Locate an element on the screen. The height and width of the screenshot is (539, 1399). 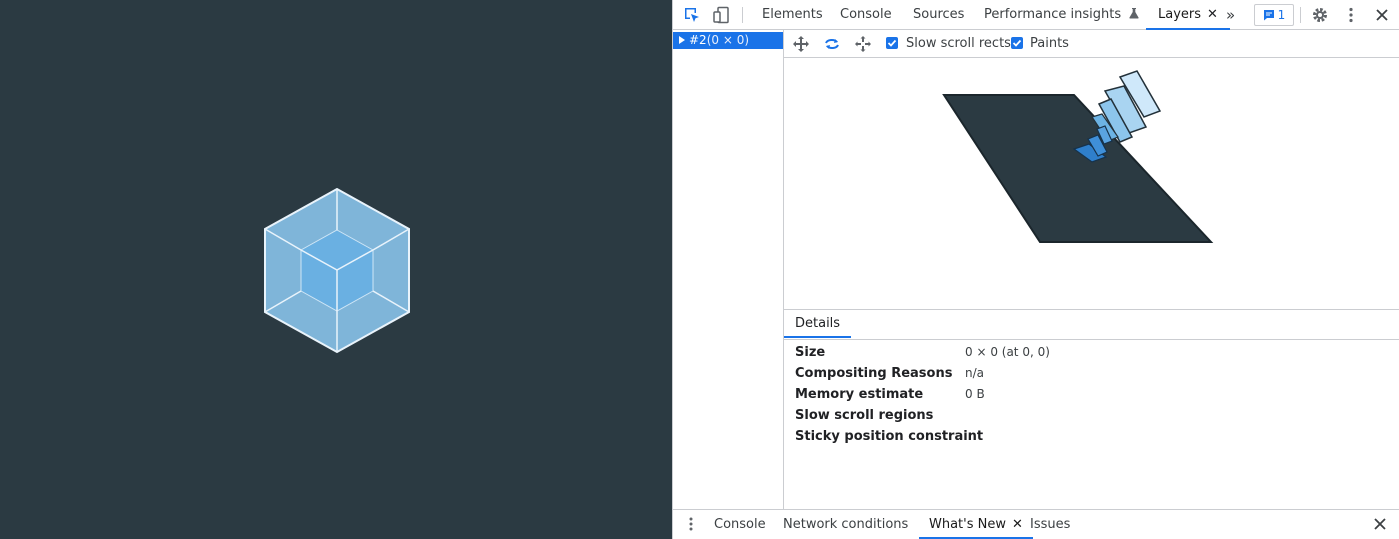
layers-tree: #2(0 × 0) is located at coordinates (728, 269).